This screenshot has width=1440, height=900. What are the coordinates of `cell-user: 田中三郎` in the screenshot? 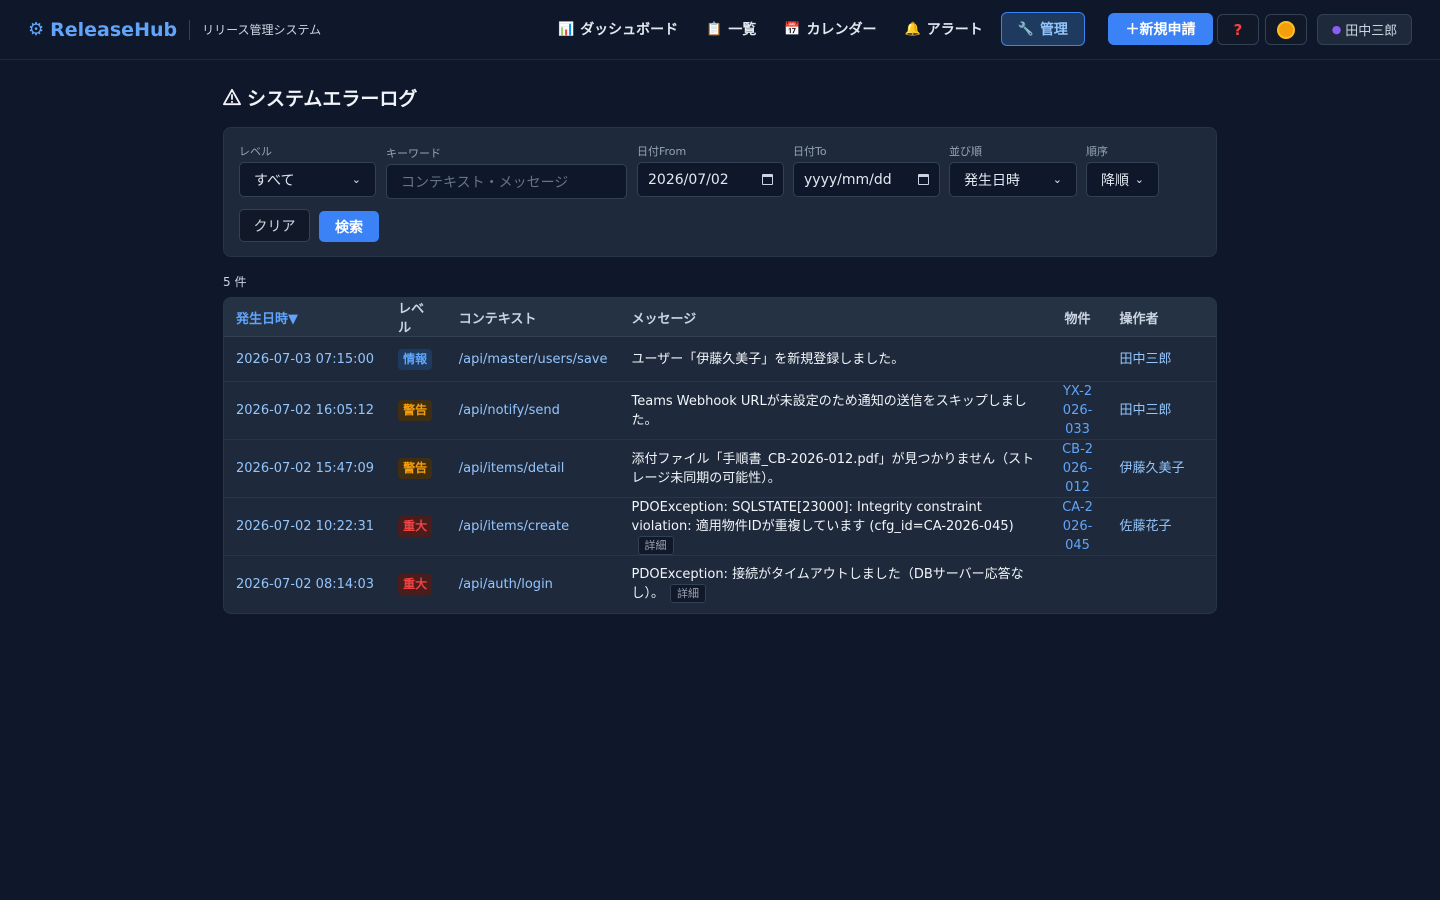 It's located at (1161, 359).